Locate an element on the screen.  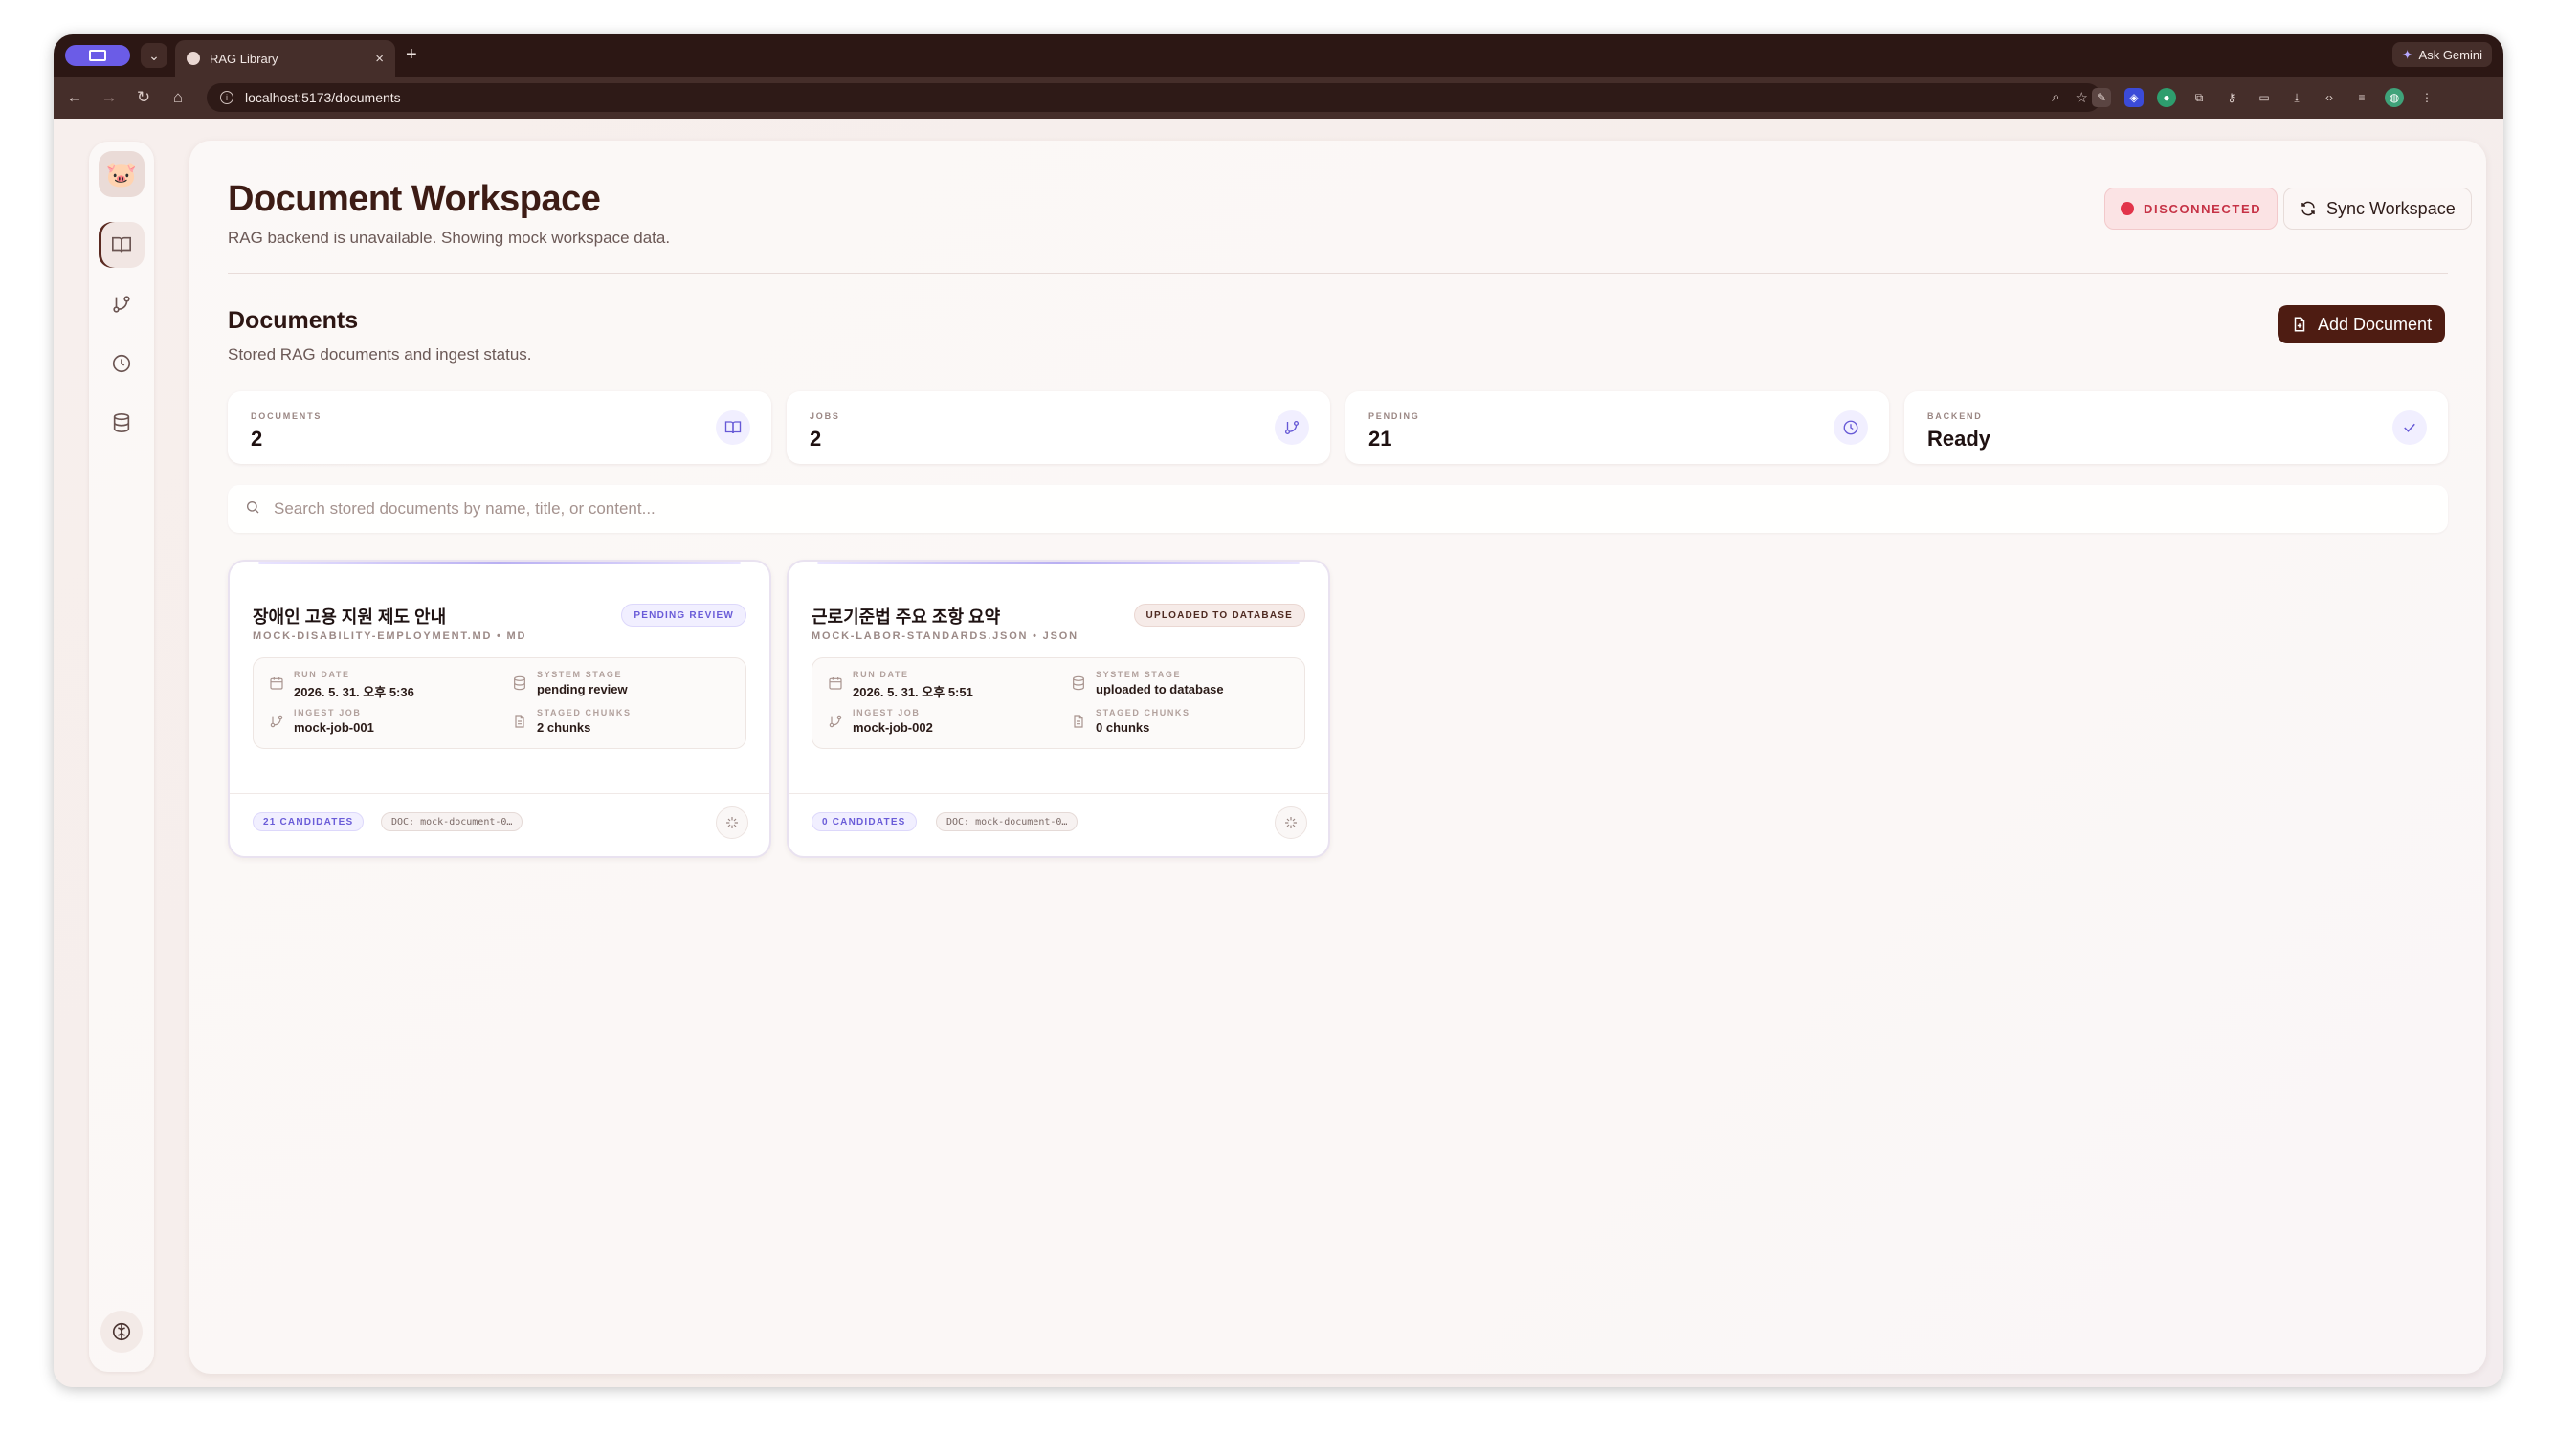
staged-chunks-detail: STAGED CHUNKS 0 chunks is located at coordinates (1130, 722).